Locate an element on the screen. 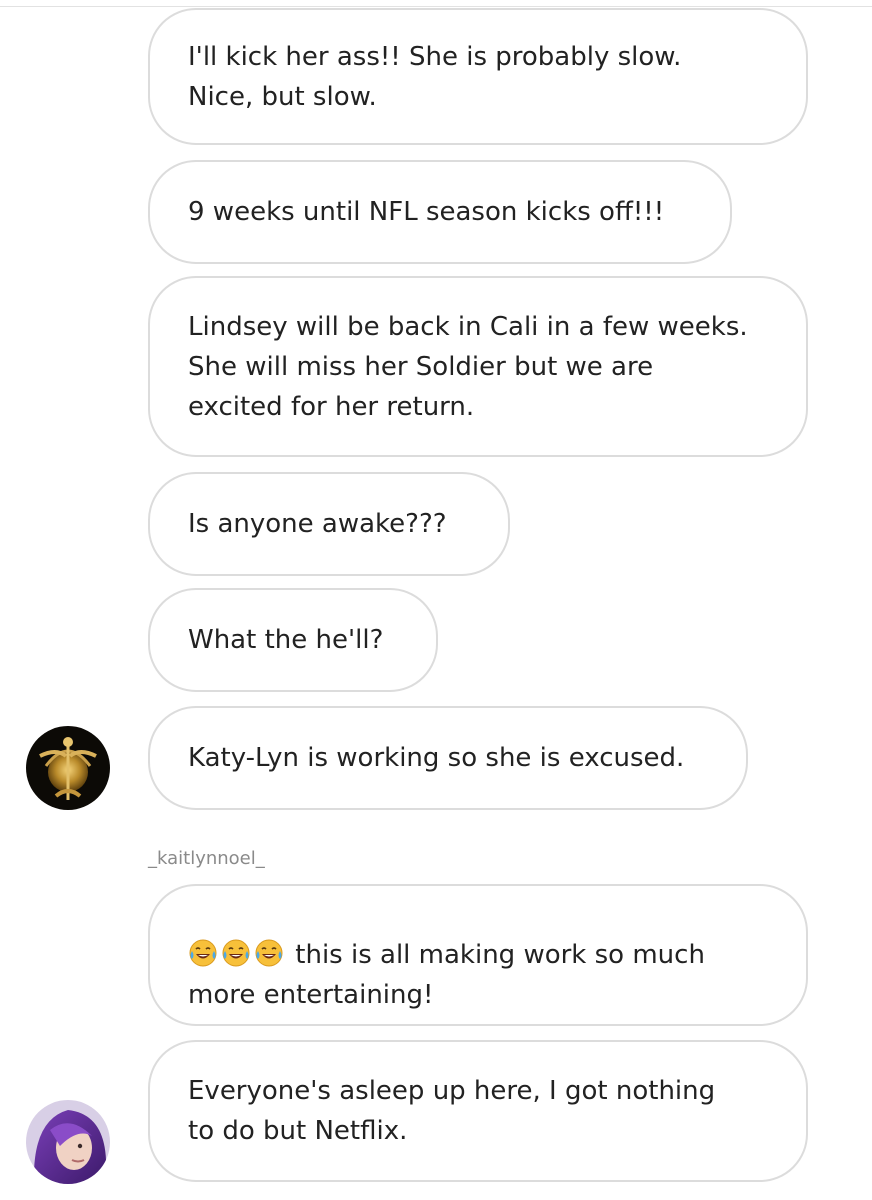 The width and height of the screenshot is (872, 1200). top-divider is located at coordinates (436, 6).